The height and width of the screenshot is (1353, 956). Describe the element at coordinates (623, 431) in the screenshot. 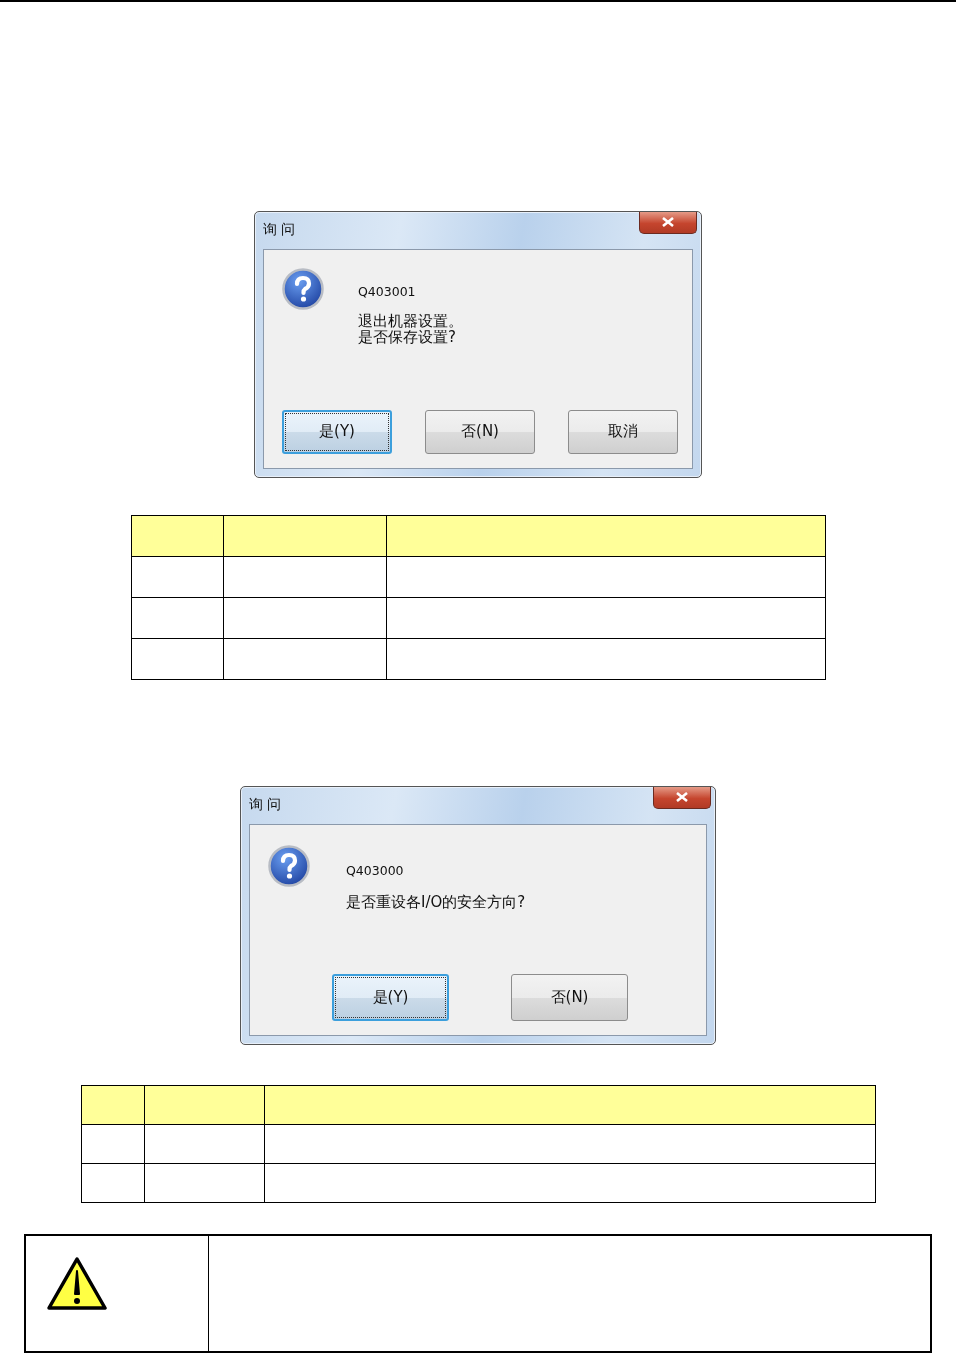

I see `dialog-button: 取消` at that location.